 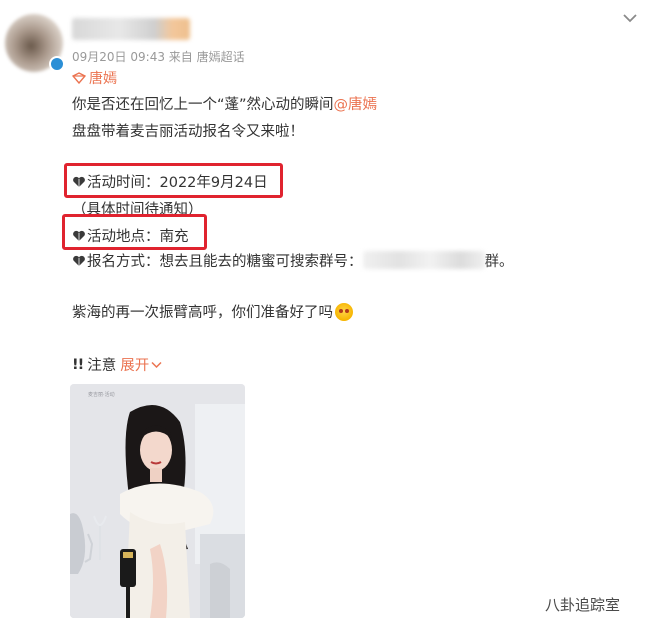 I want to click on expand-button: 展开, so click(x=141, y=364).